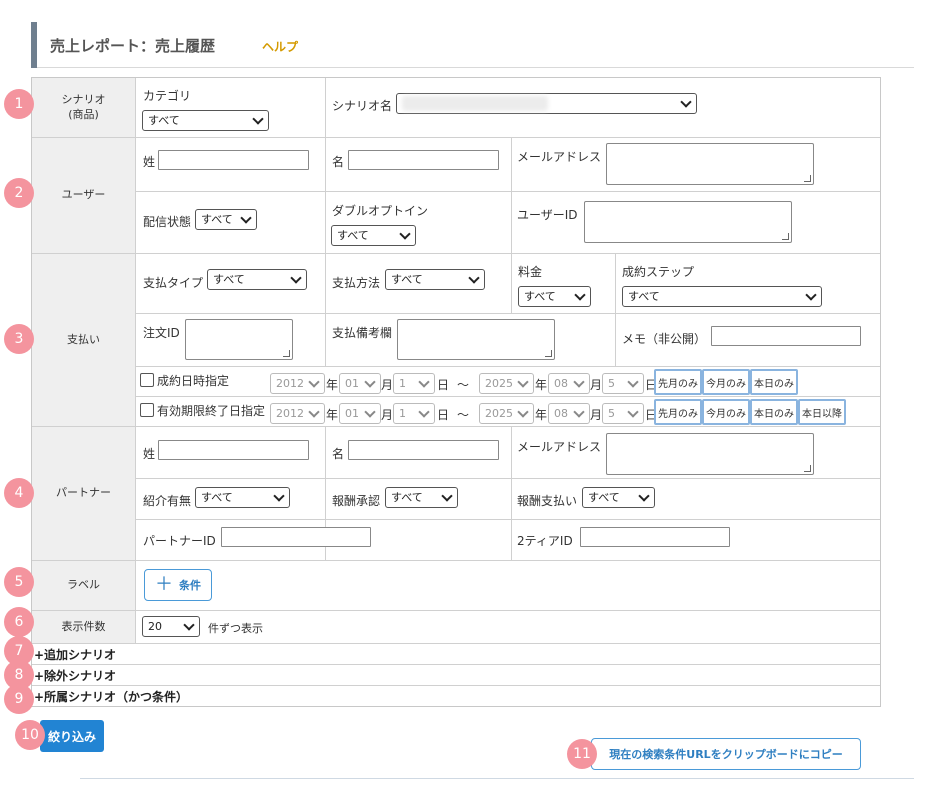 The image size is (936, 803). What do you see at coordinates (554, 296) in the screenshot?
I see `fee-select: すべて` at bounding box center [554, 296].